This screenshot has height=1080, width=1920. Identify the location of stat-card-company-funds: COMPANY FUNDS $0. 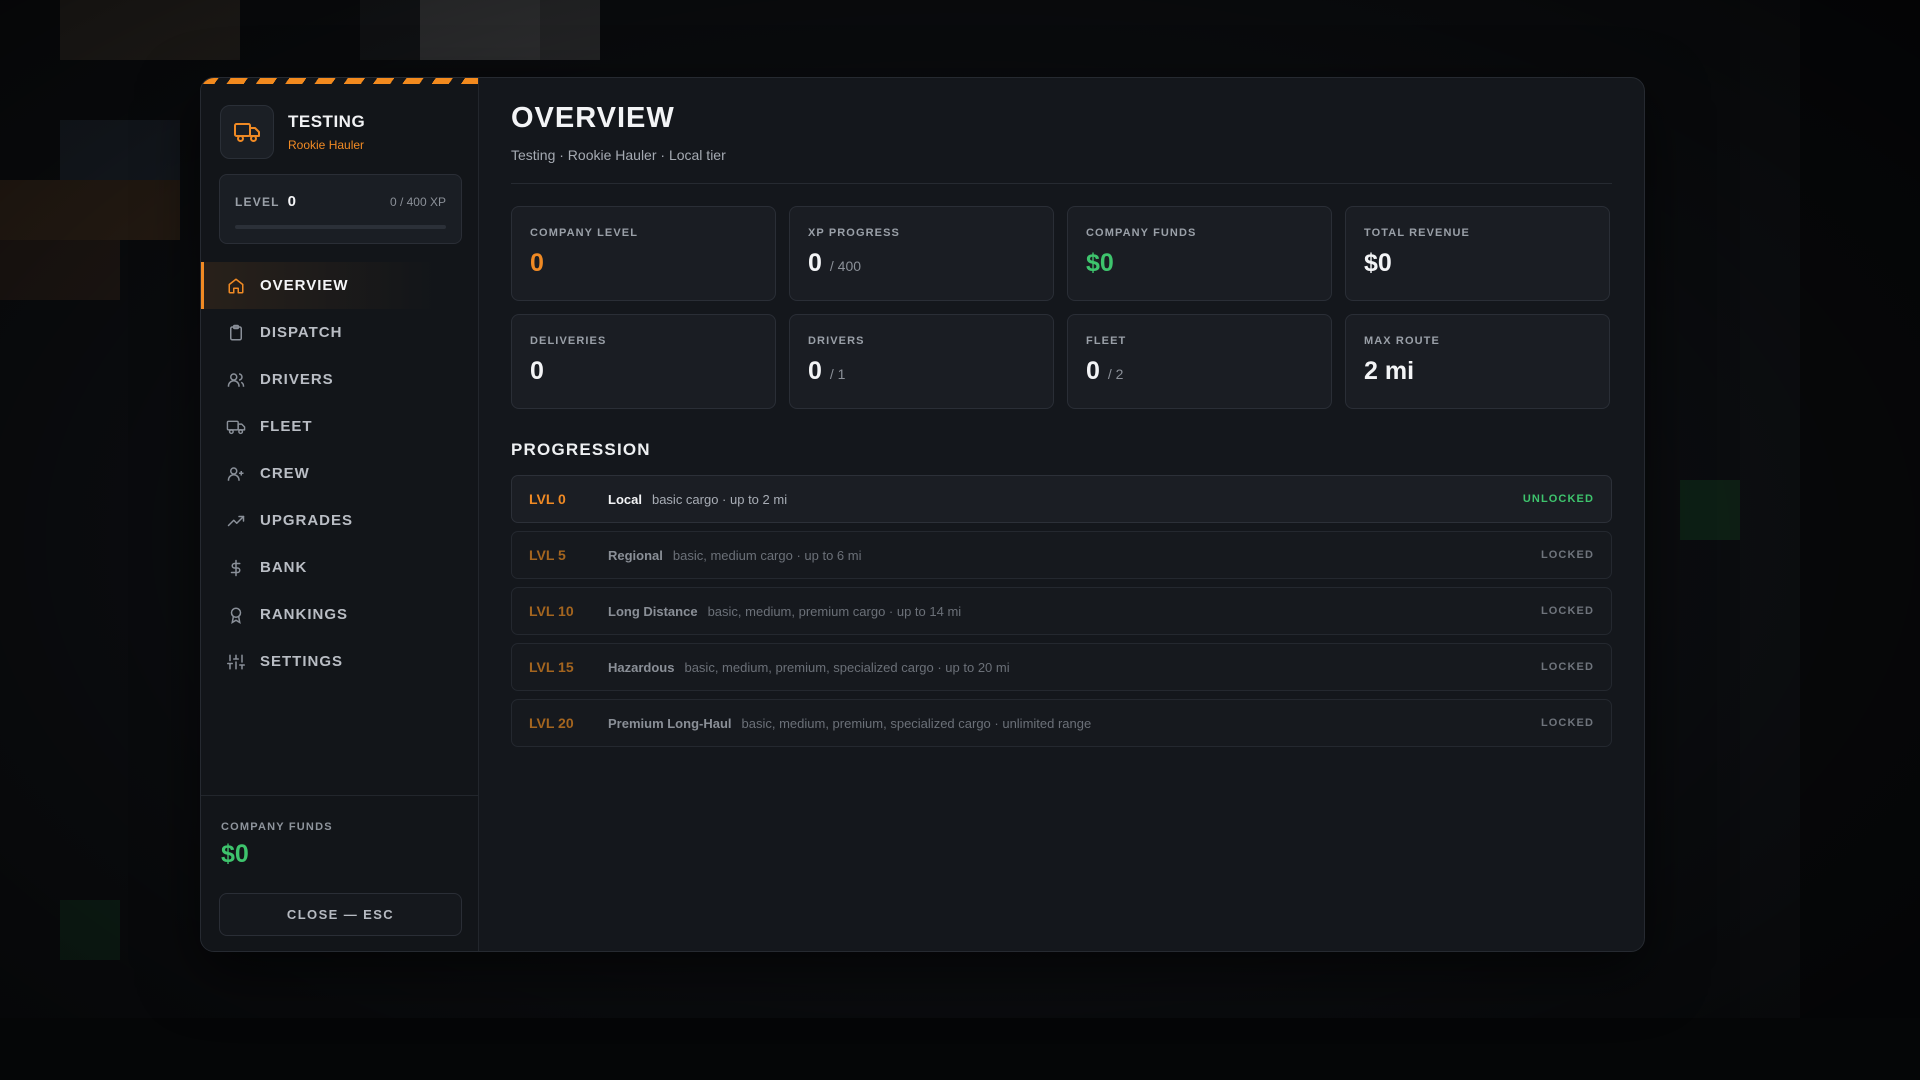
(1199, 253).